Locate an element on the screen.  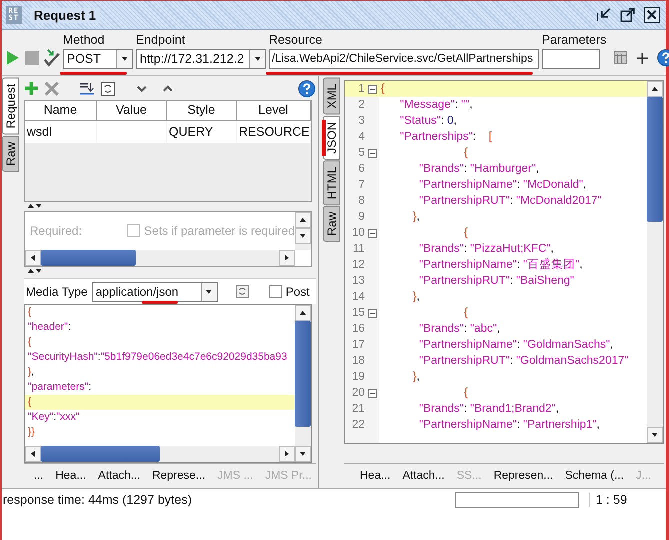
table-cell: QUERY is located at coordinates (202, 131).